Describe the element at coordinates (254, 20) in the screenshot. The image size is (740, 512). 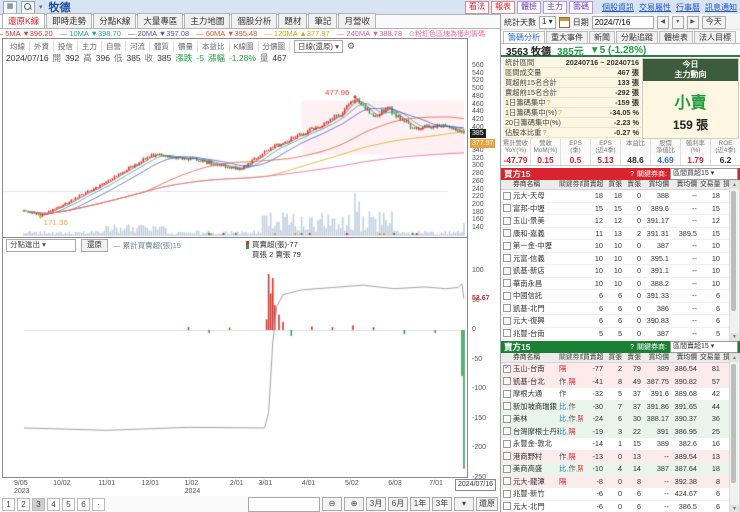
I see `left-tab: 個股分析` at that location.